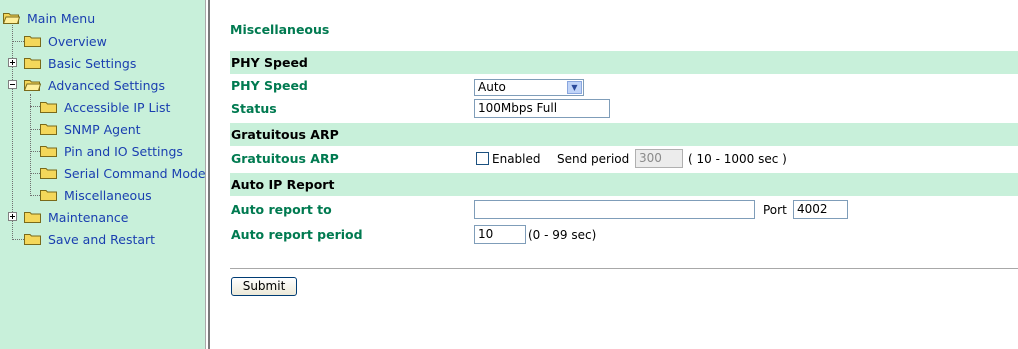 The image size is (1018, 349). What do you see at coordinates (775, 210) in the screenshot?
I see `port-label: Port` at bounding box center [775, 210].